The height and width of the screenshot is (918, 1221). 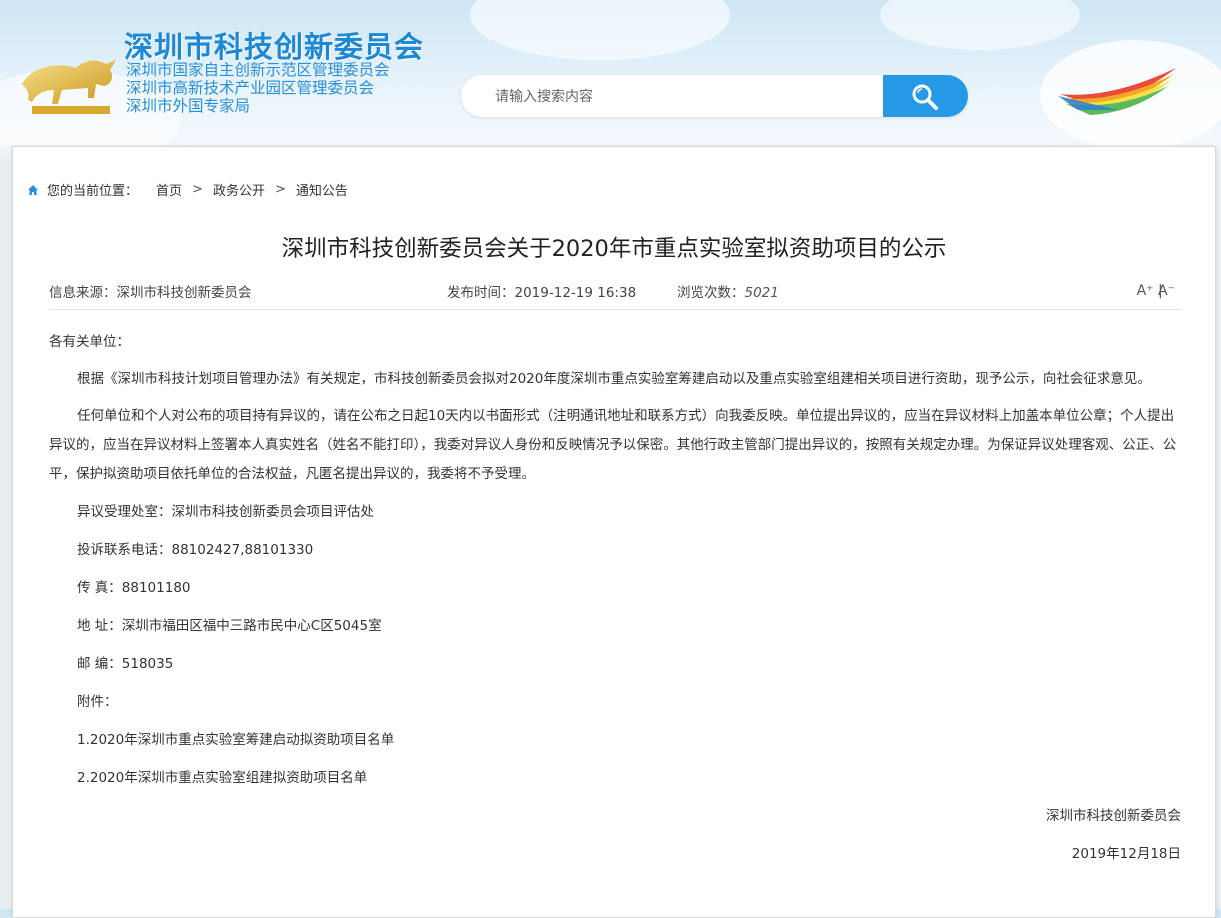 I want to click on font-increase-button: A⁺, so click(x=1145, y=291).